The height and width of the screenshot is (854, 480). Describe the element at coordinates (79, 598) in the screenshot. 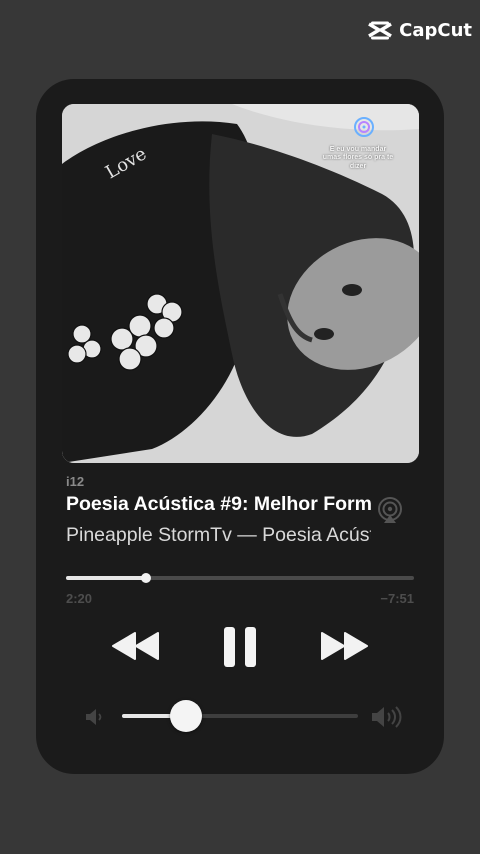

I see `elapsed-time: 2:20` at that location.